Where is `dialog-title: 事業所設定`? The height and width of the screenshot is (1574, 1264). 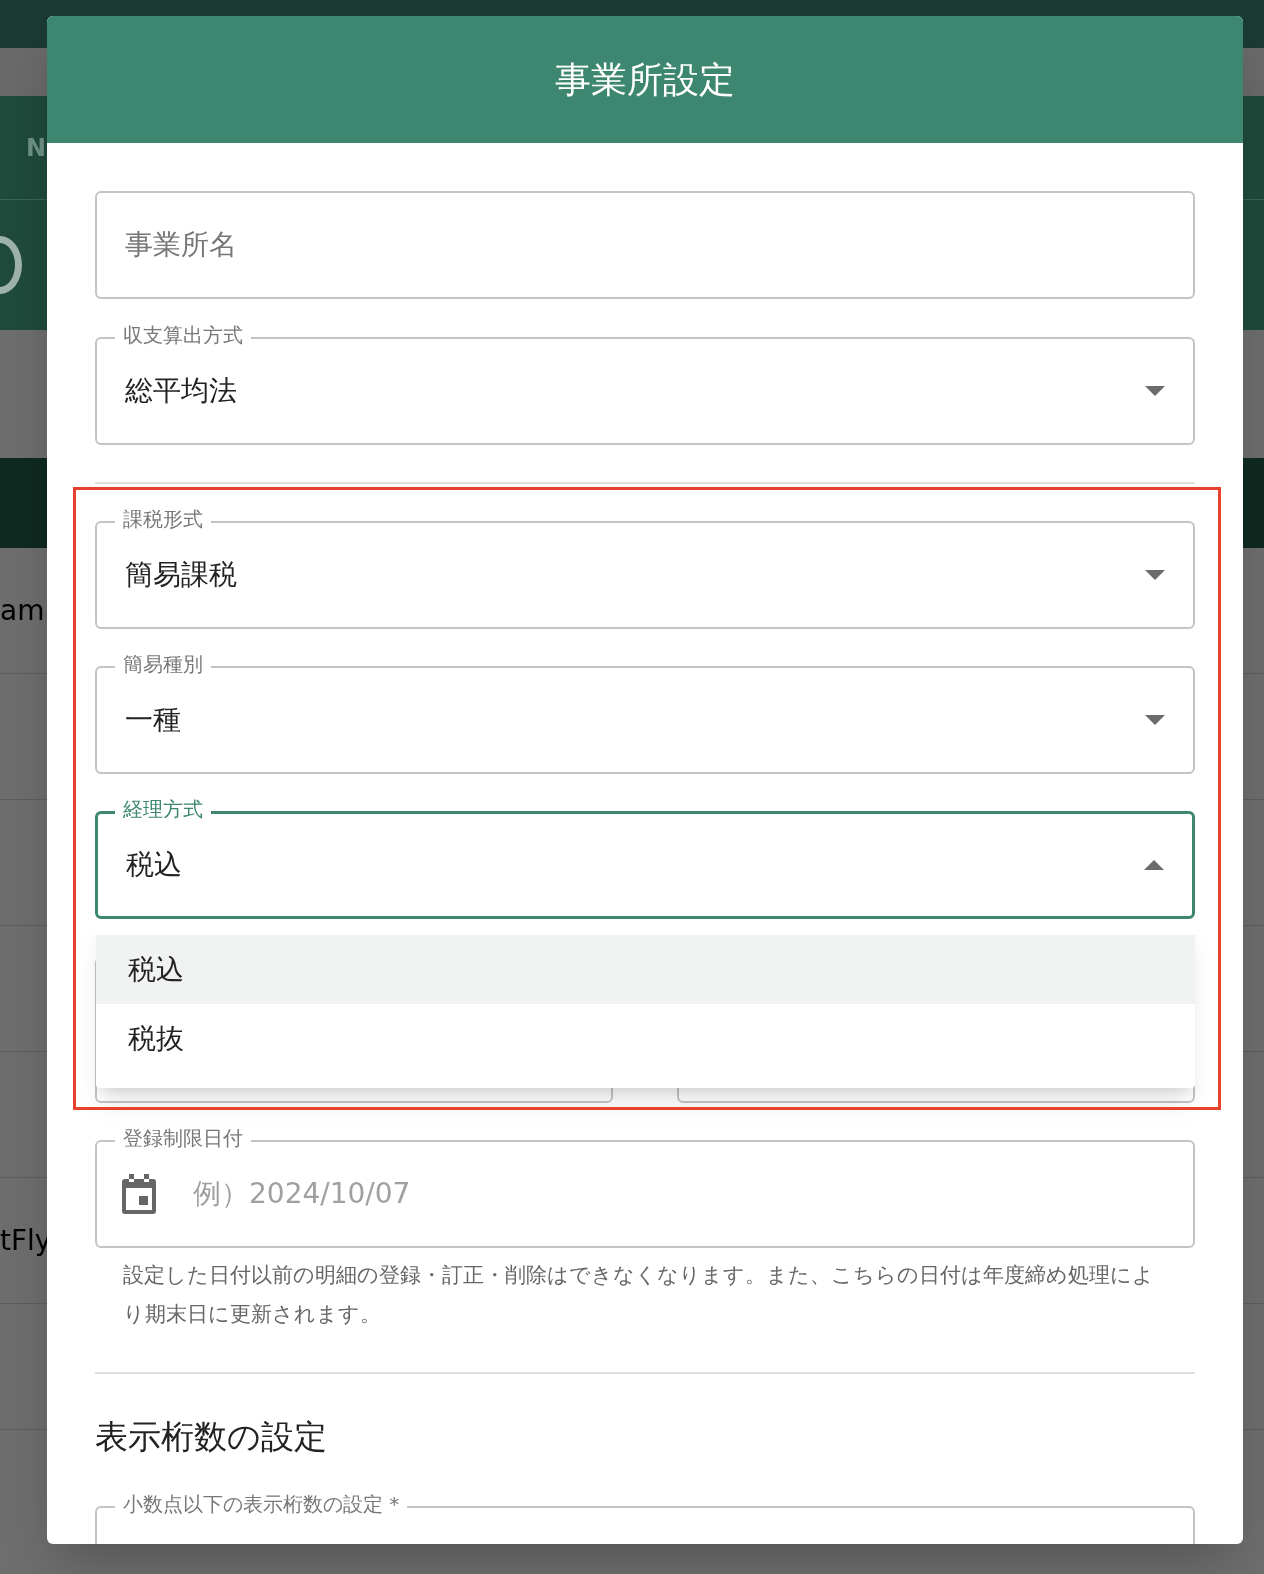 dialog-title: 事業所設定 is located at coordinates (645, 79).